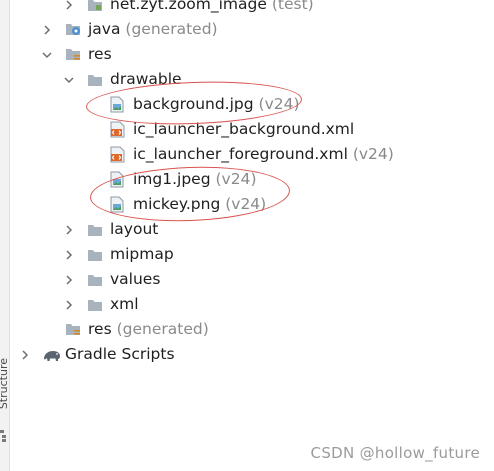 This screenshot has height=471, width=494. What do you see at coordinates (263, 154) in the screenshot?
I see `tree-node-label: ic_launcher_foreground.xml (v24)` at bounding box center [263, 154].